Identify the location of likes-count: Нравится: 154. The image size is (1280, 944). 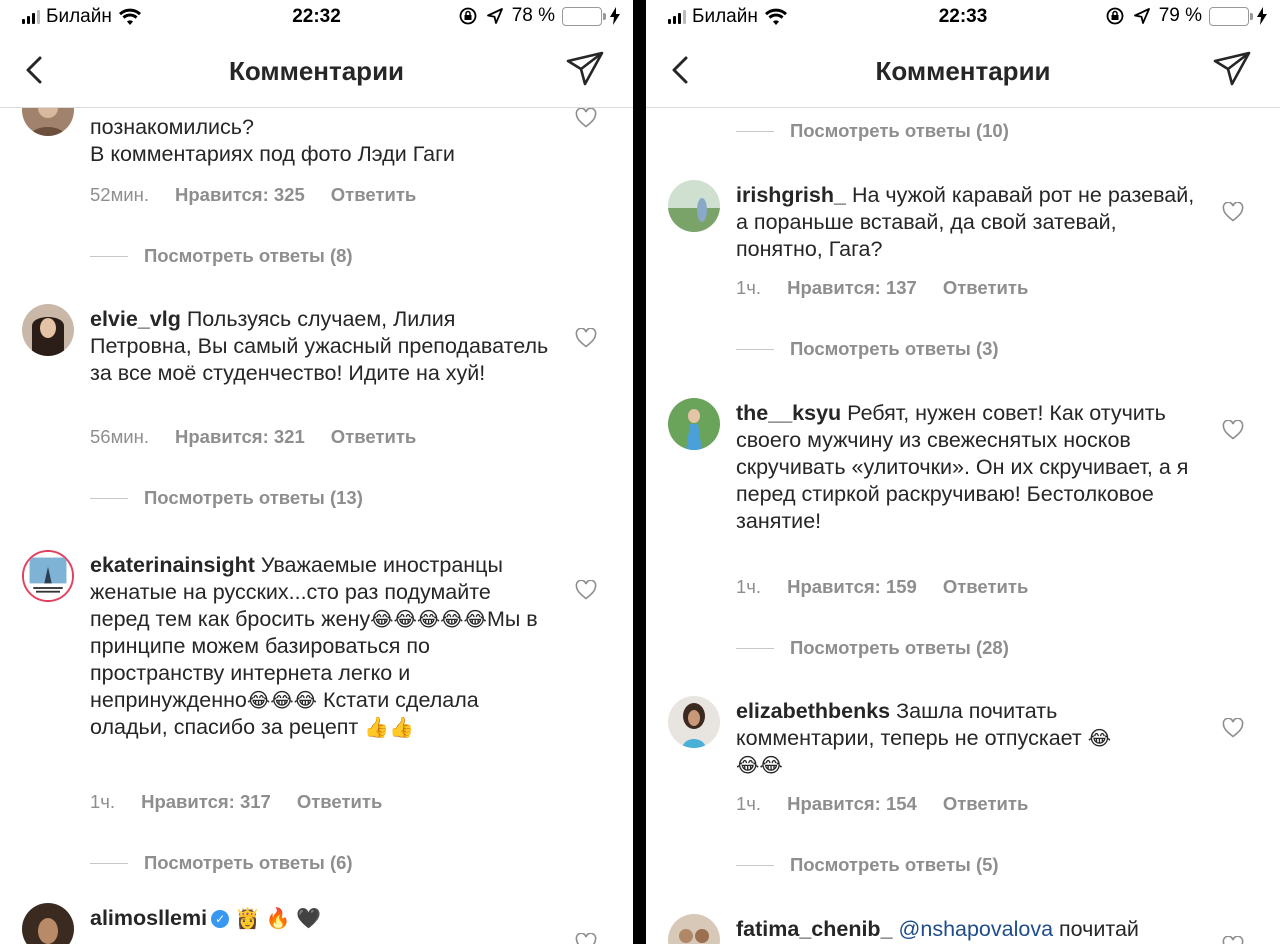
(852, 803).